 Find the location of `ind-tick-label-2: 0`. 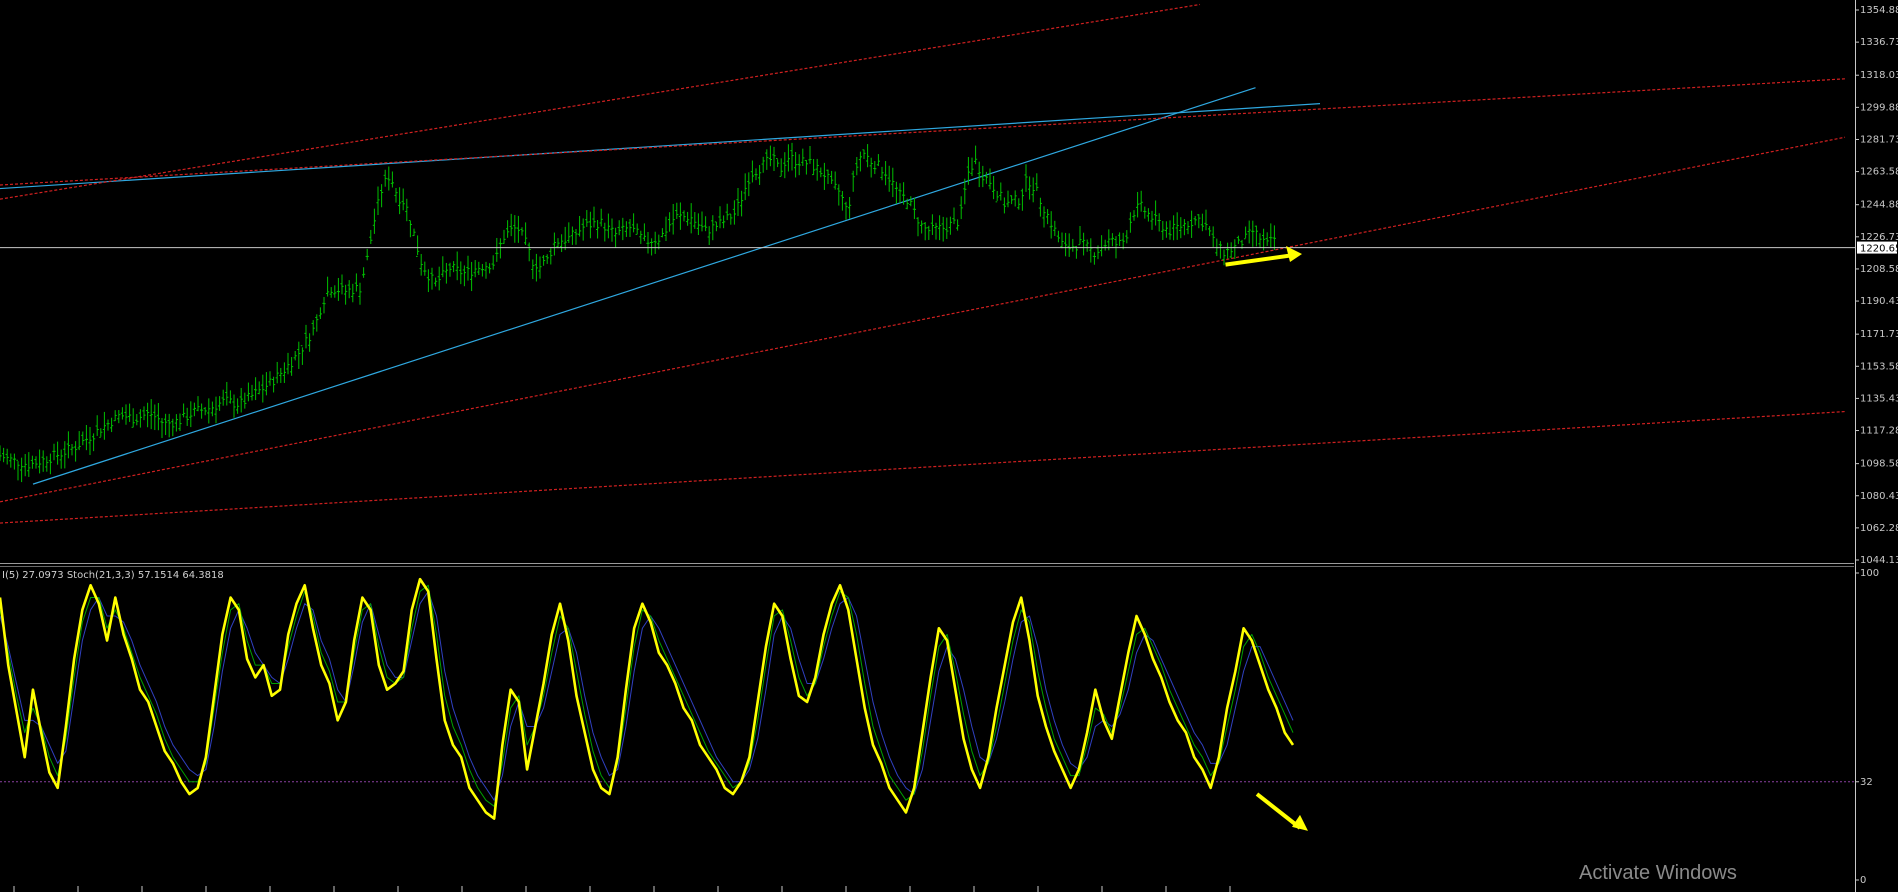

ind-tick-label-2: 0 is located at coordinates (1863, 880).